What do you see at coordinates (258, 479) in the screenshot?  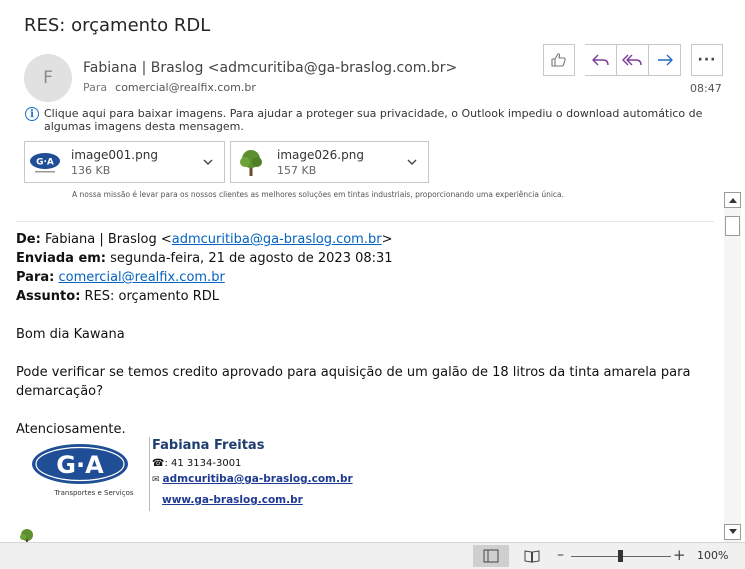 I see `signature-email-link: admcuritiba@ga-braslog.com.br` at bounding box center [258, 479].